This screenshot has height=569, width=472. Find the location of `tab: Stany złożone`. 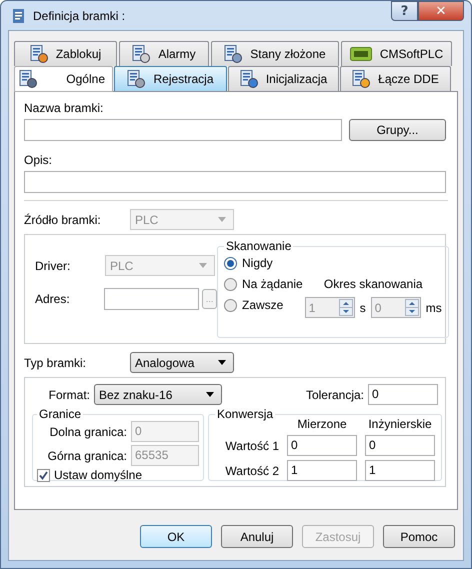

tab: Stany złożone is located at coordinates (275, 53).